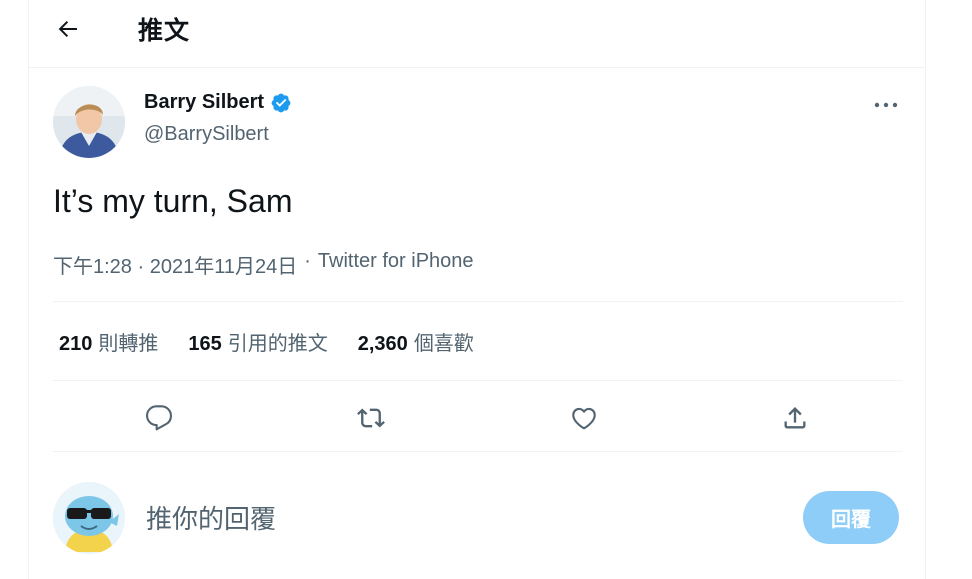 The height and width of the screenshot is (579, 972). Describe the element at coordinates (173, 201) in the screenshot. I see `tweet-text: It’s my turn, Sam` at that location.